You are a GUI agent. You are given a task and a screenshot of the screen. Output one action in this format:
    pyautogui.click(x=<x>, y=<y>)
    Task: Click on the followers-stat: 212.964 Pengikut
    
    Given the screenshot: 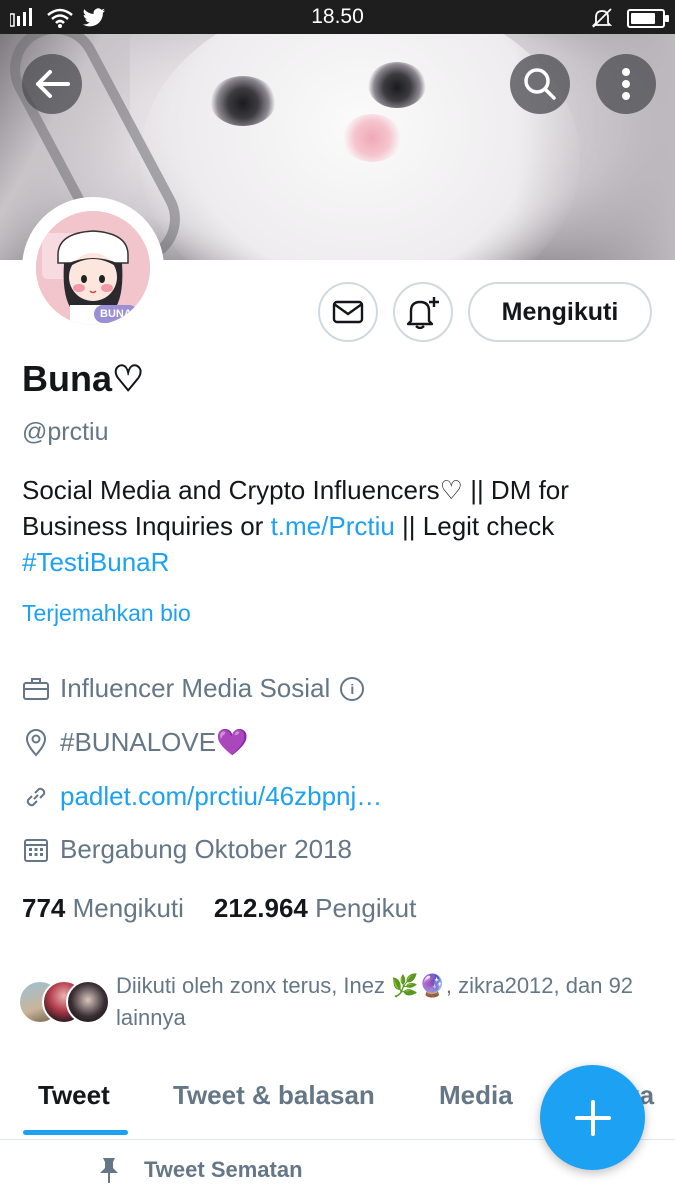 What is the action you would take?
    pyautogui.click(x=315, y=908)
    